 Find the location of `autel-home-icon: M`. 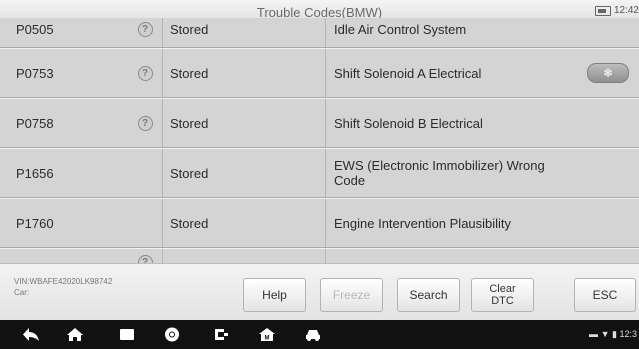

autel-home-icon: M is located at coordinates (267, 334).